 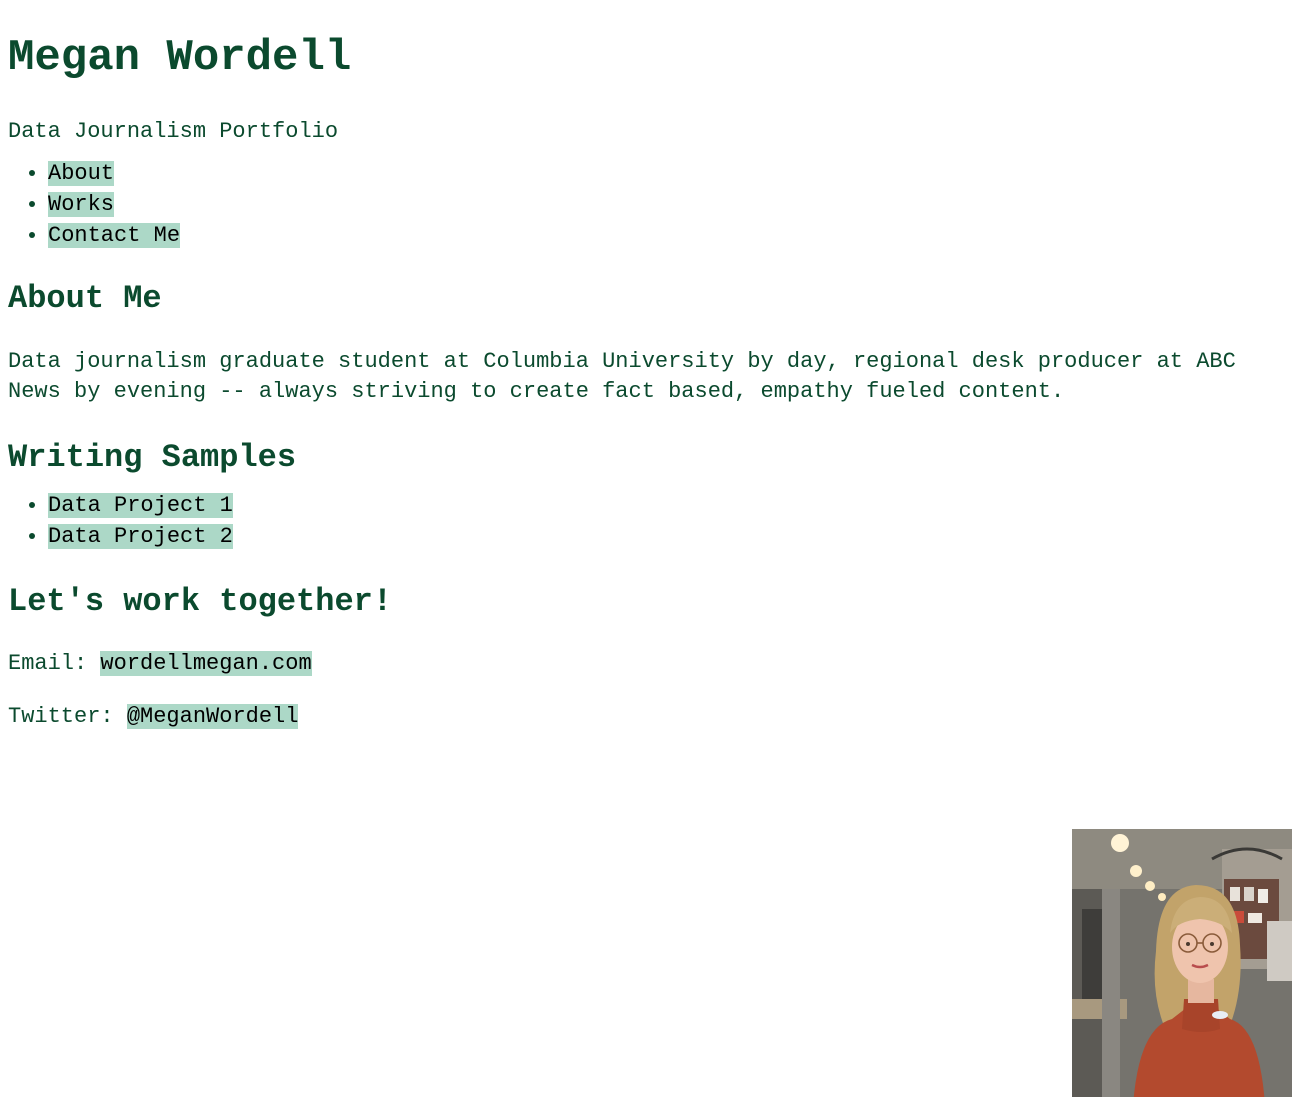 I want to click on nav-item-about: About, so click(x=670, y=173).